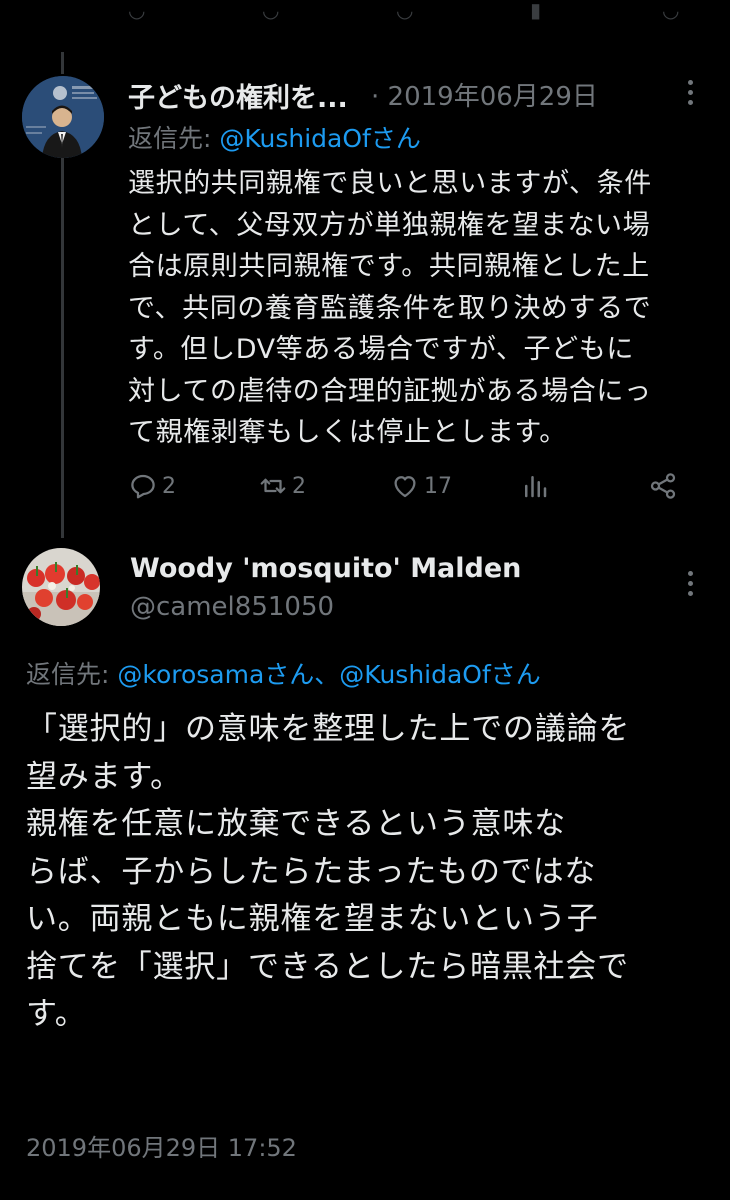  Describe the element at coordinates (161, 1145) in the screenshot. I see `tweet-timestamp: 2019年06月29日 17:52` at that location.